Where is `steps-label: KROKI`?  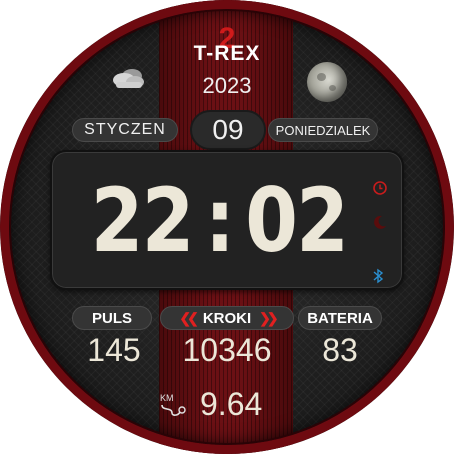
steps-label: KROKI is located at coordinates (227, 318).